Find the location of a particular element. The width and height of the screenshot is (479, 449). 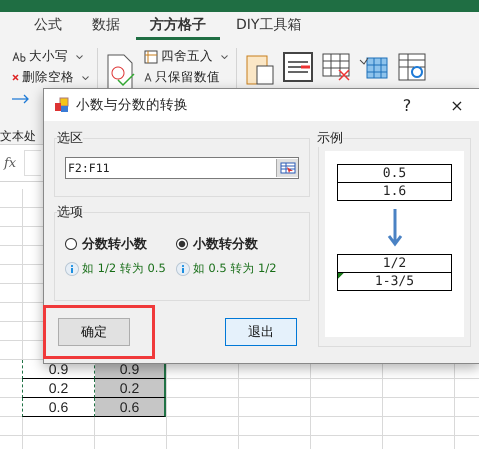

group-label: 文本处 is located at coordinates (18, 136).